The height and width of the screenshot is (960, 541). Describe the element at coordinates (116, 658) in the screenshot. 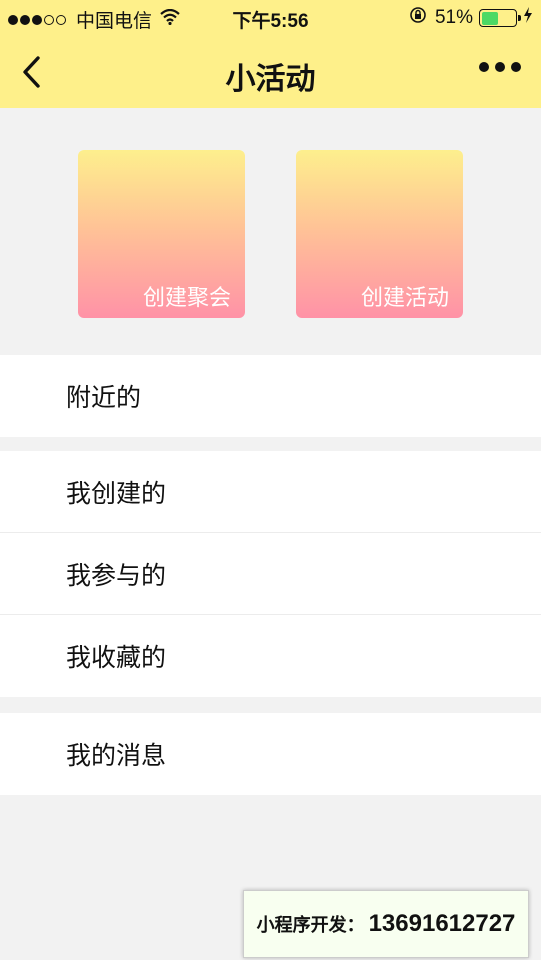

I see `list-item-label: 我收藏的` at that location.